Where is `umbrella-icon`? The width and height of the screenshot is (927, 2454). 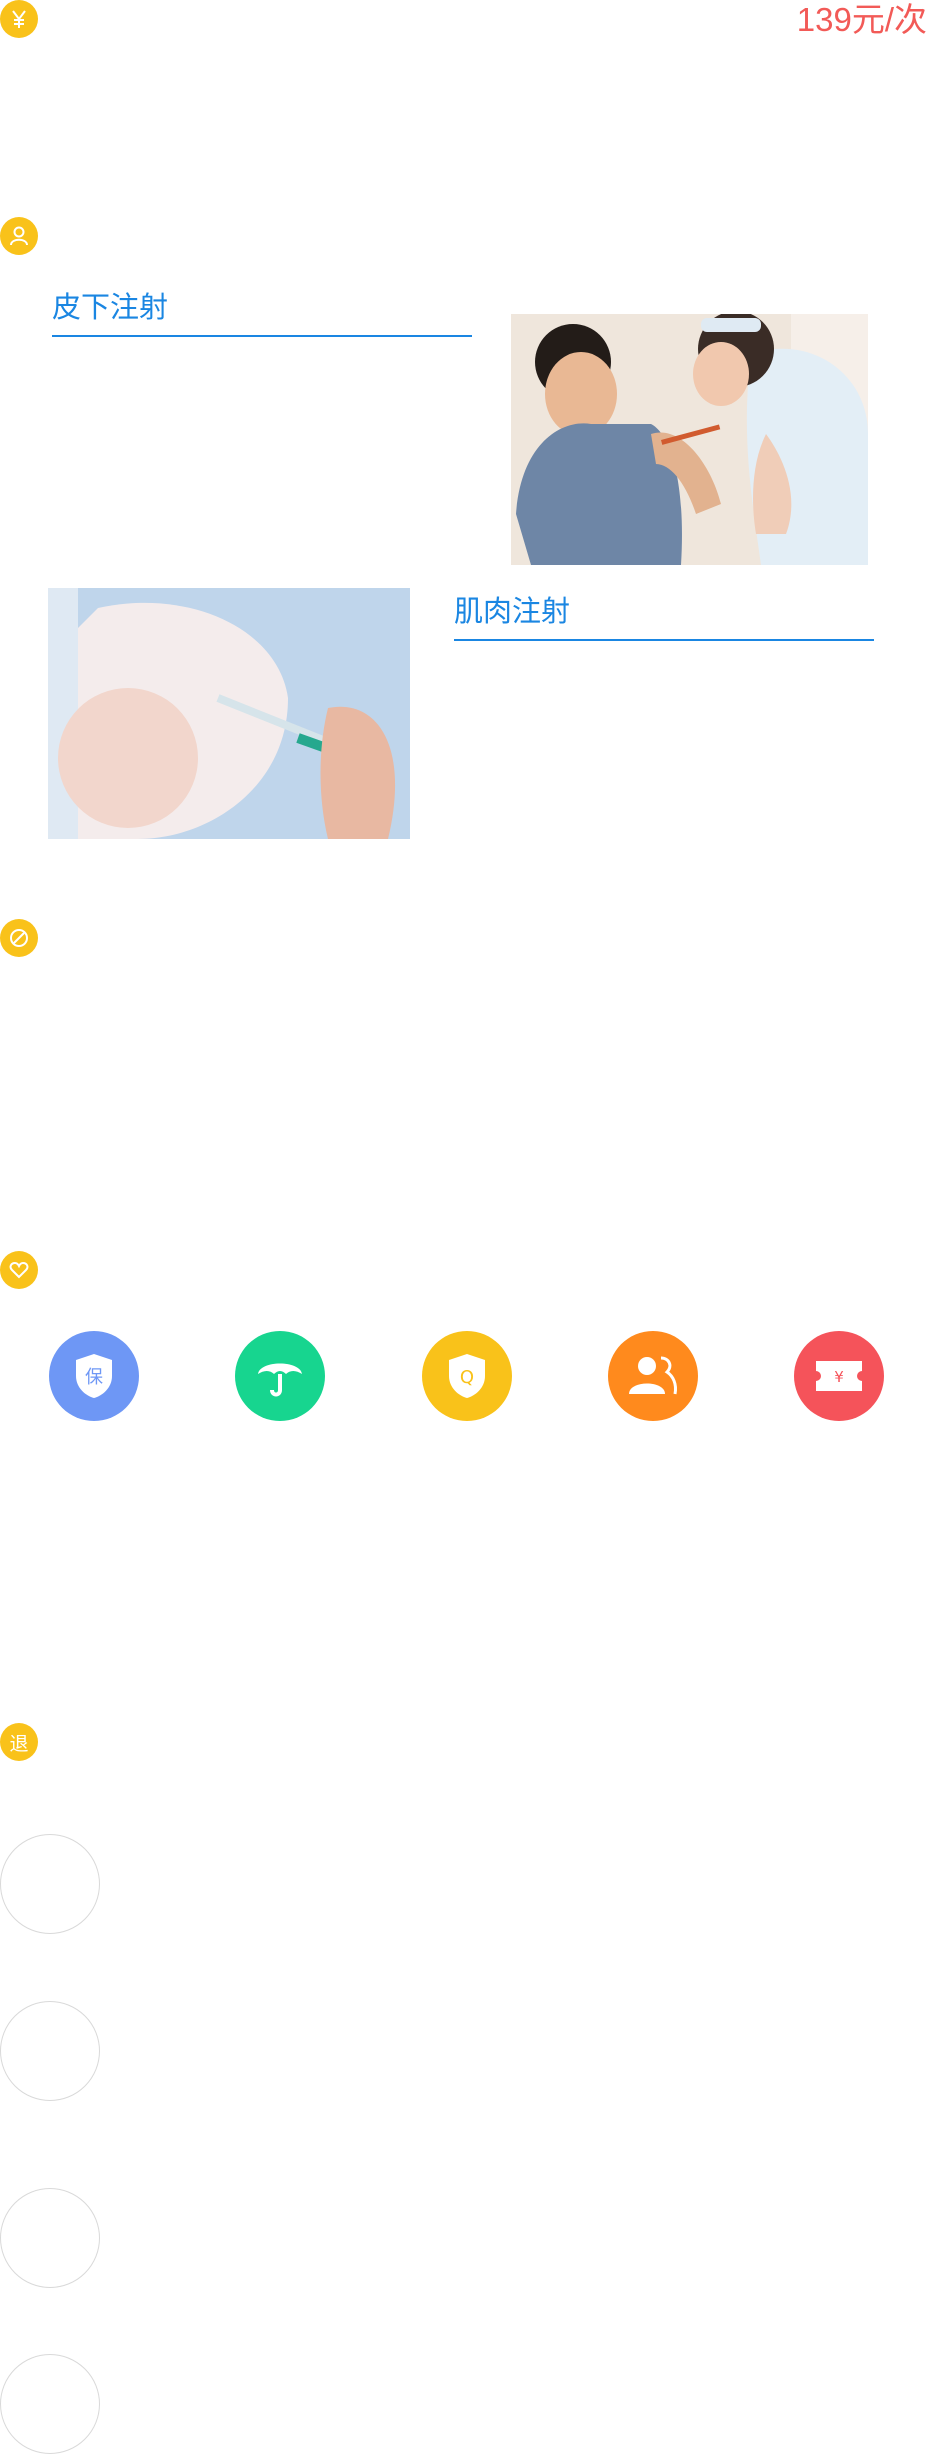
umbrella-icon is located at coordinates (280, 1376).